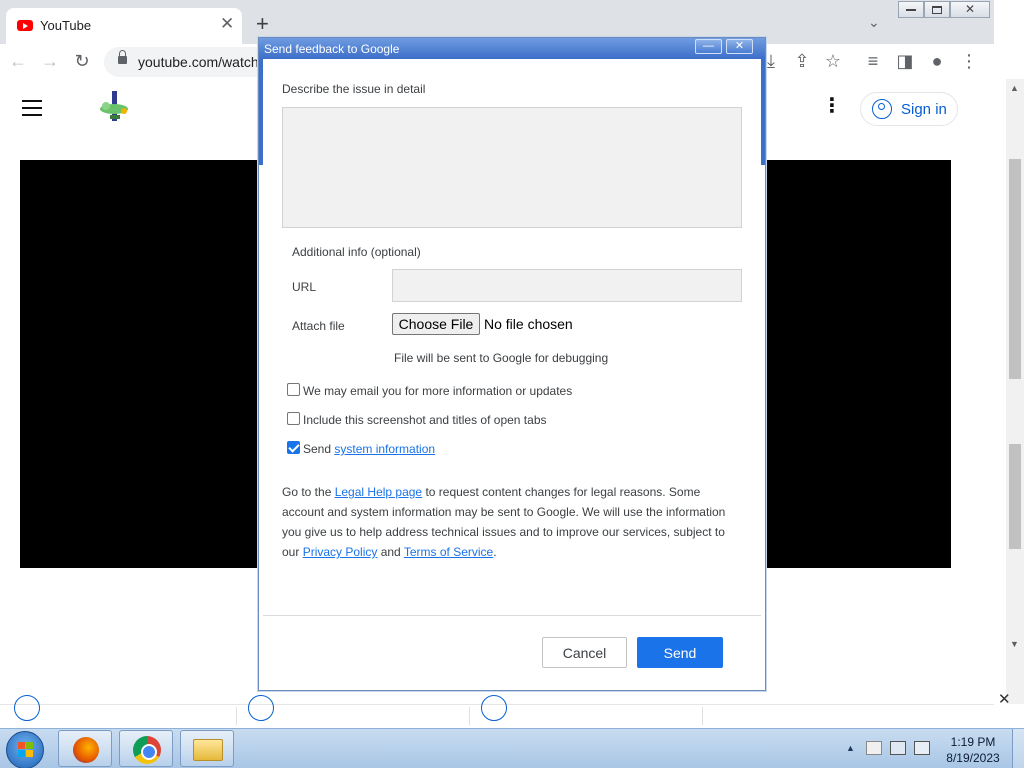 The width and height of the screenshot is (1024, 768). What do you see at coordinates (528, 324) in the screenshot?
I see `no-file-chosen-text: No file chosen` at bounding box center [528, 324].